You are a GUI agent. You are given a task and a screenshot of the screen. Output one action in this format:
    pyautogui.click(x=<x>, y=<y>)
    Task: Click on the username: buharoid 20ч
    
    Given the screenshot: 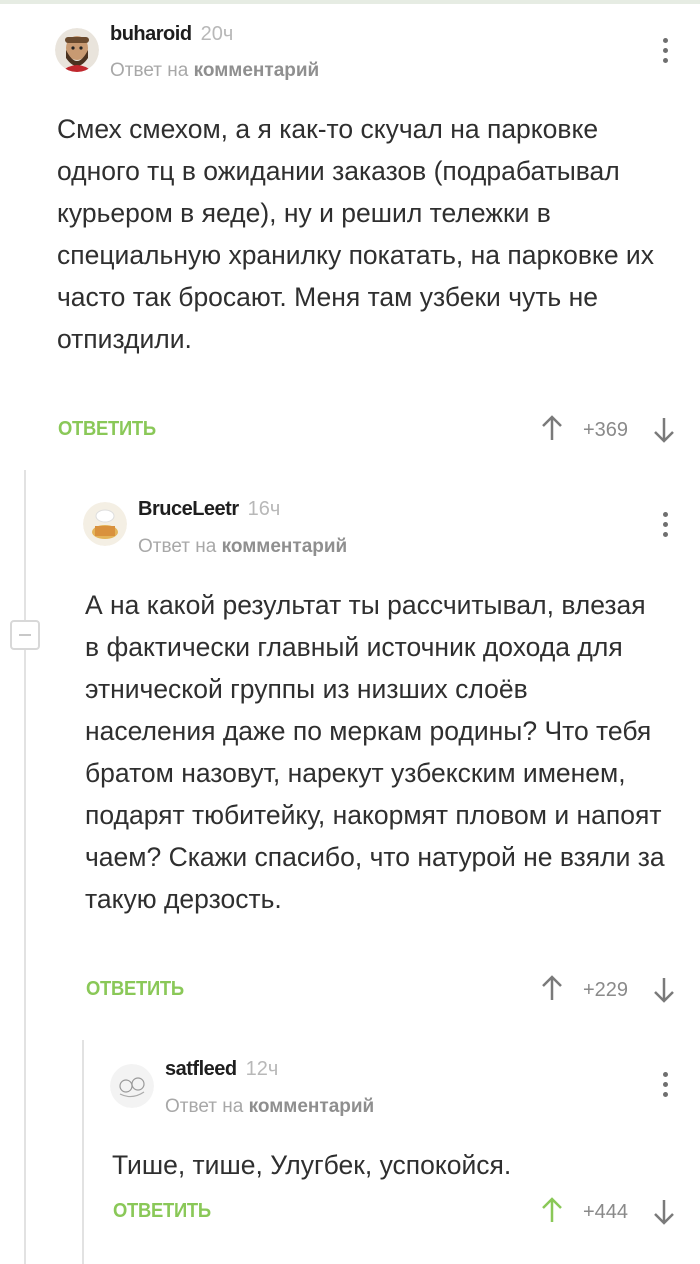 What is the action you would take?
    pyautogui.click(x=171, y=34)
    